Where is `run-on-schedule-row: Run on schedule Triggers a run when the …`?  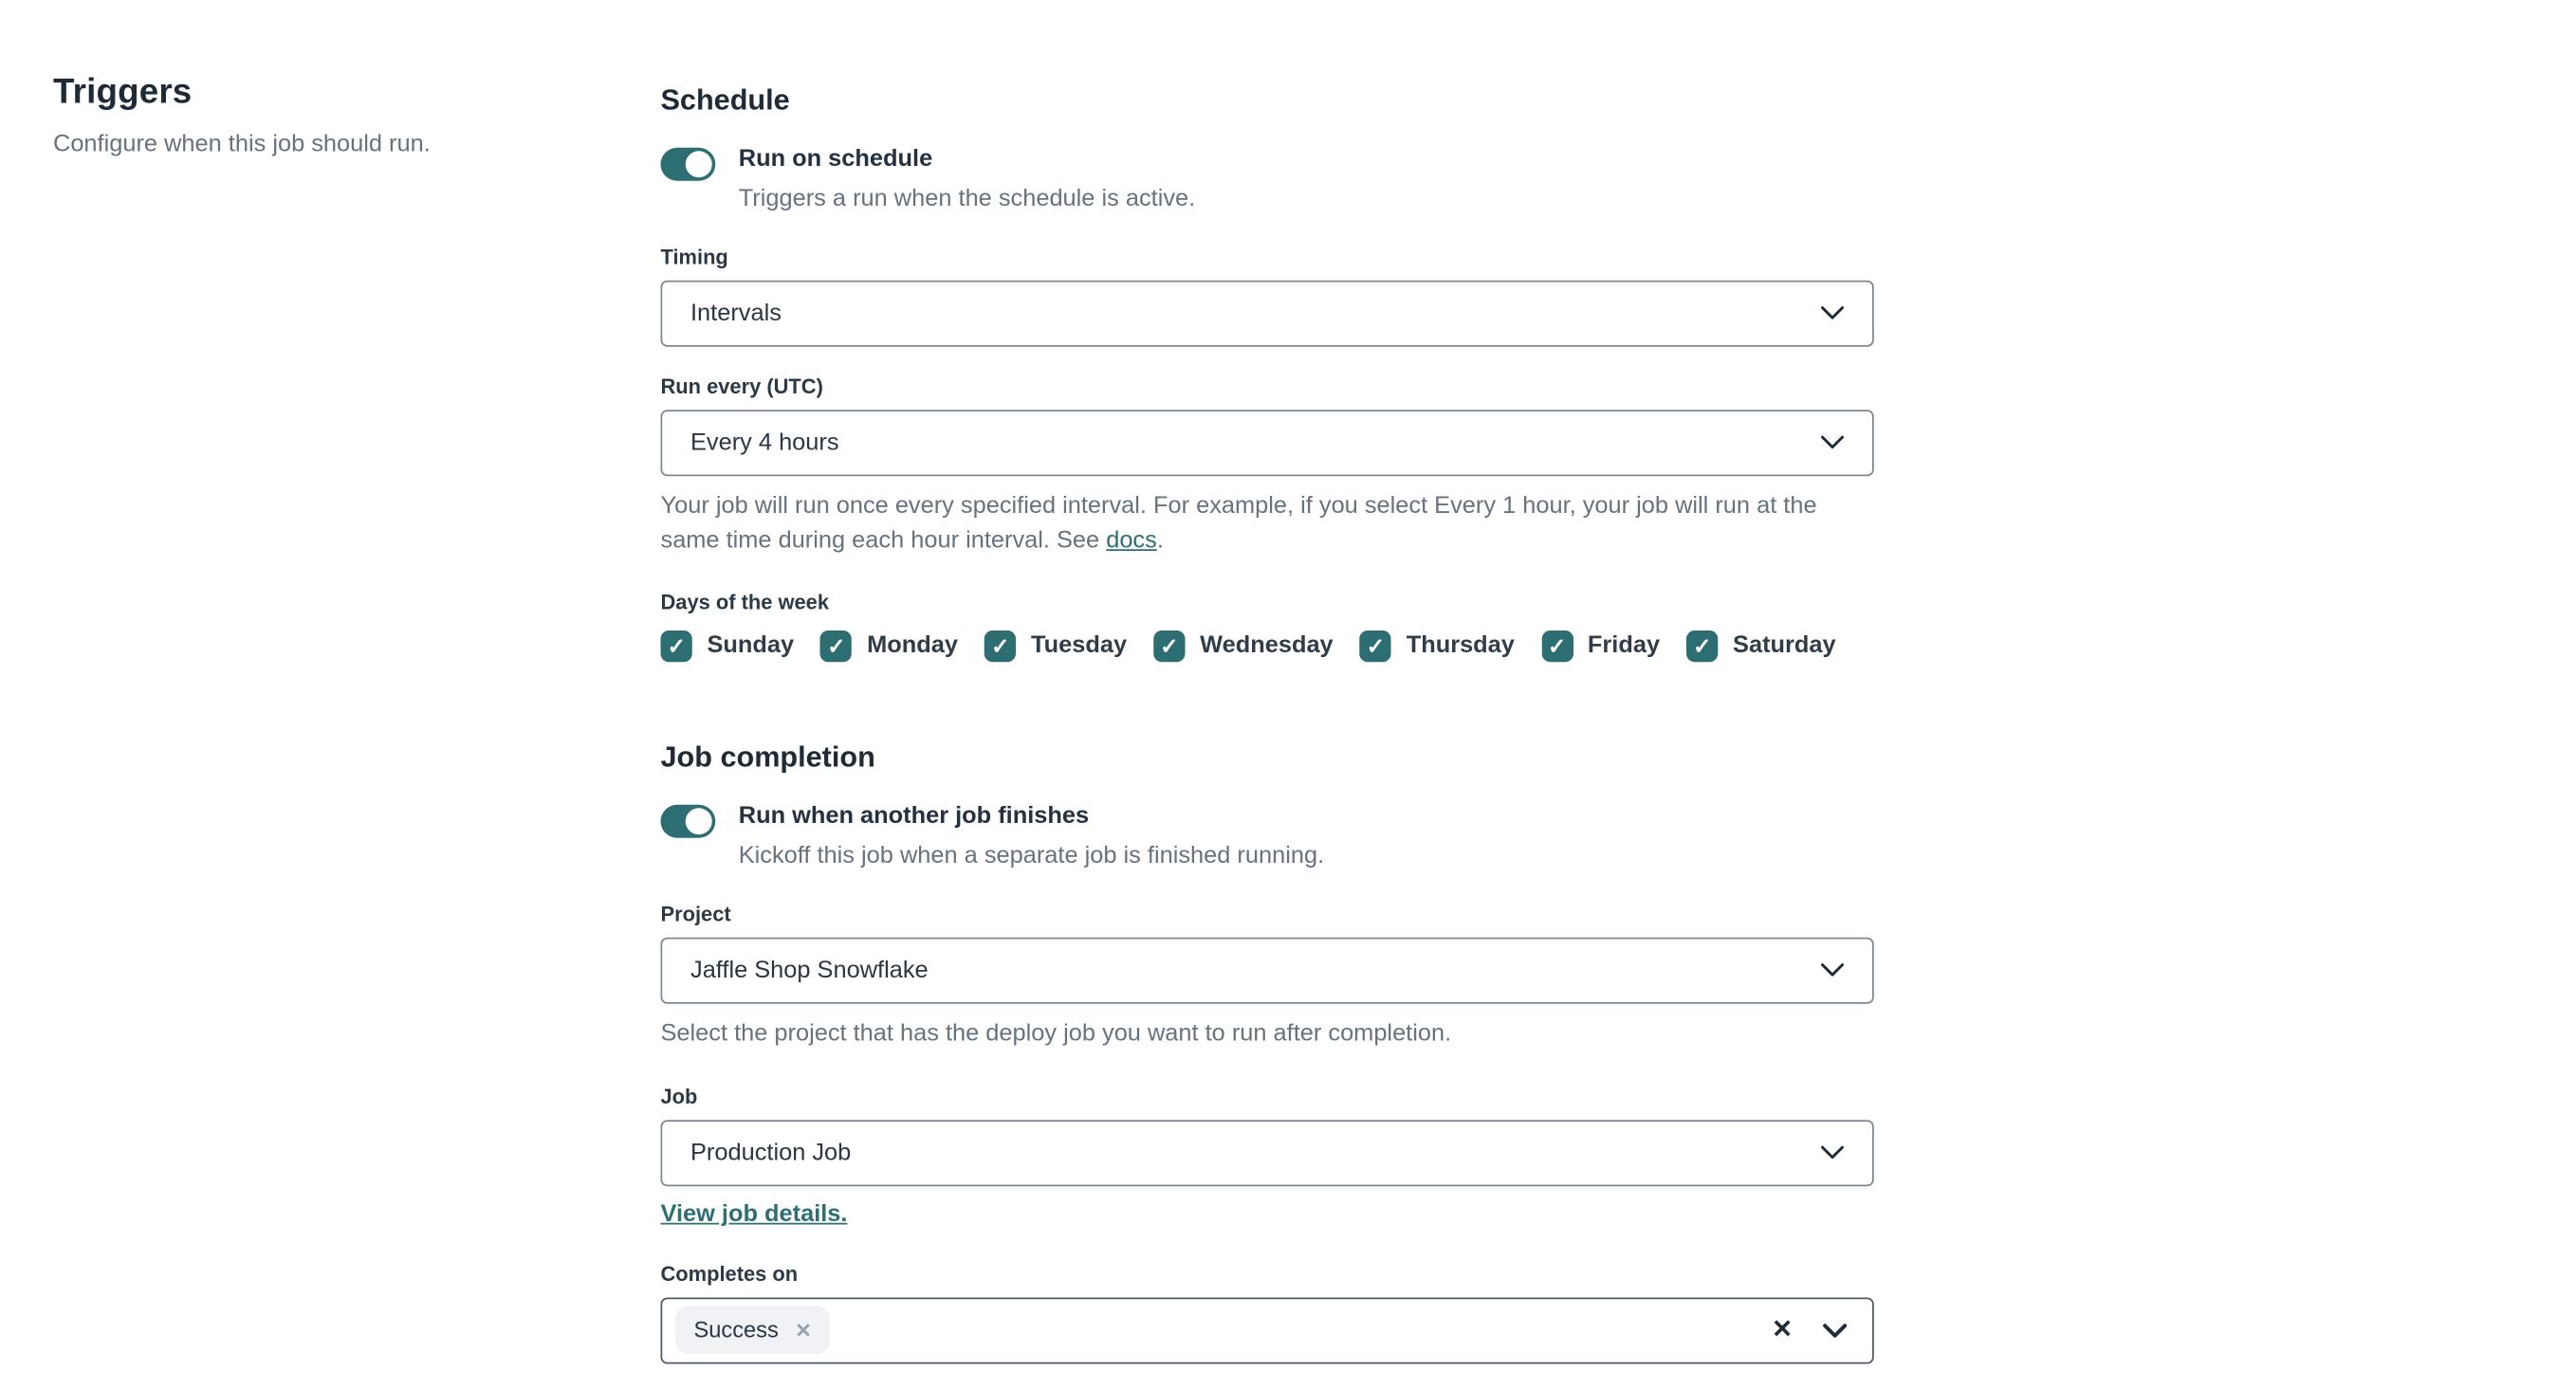
run-on-schedule-row: Run on schedule Triggers a run when the … is located at coordinates (1267, 180).